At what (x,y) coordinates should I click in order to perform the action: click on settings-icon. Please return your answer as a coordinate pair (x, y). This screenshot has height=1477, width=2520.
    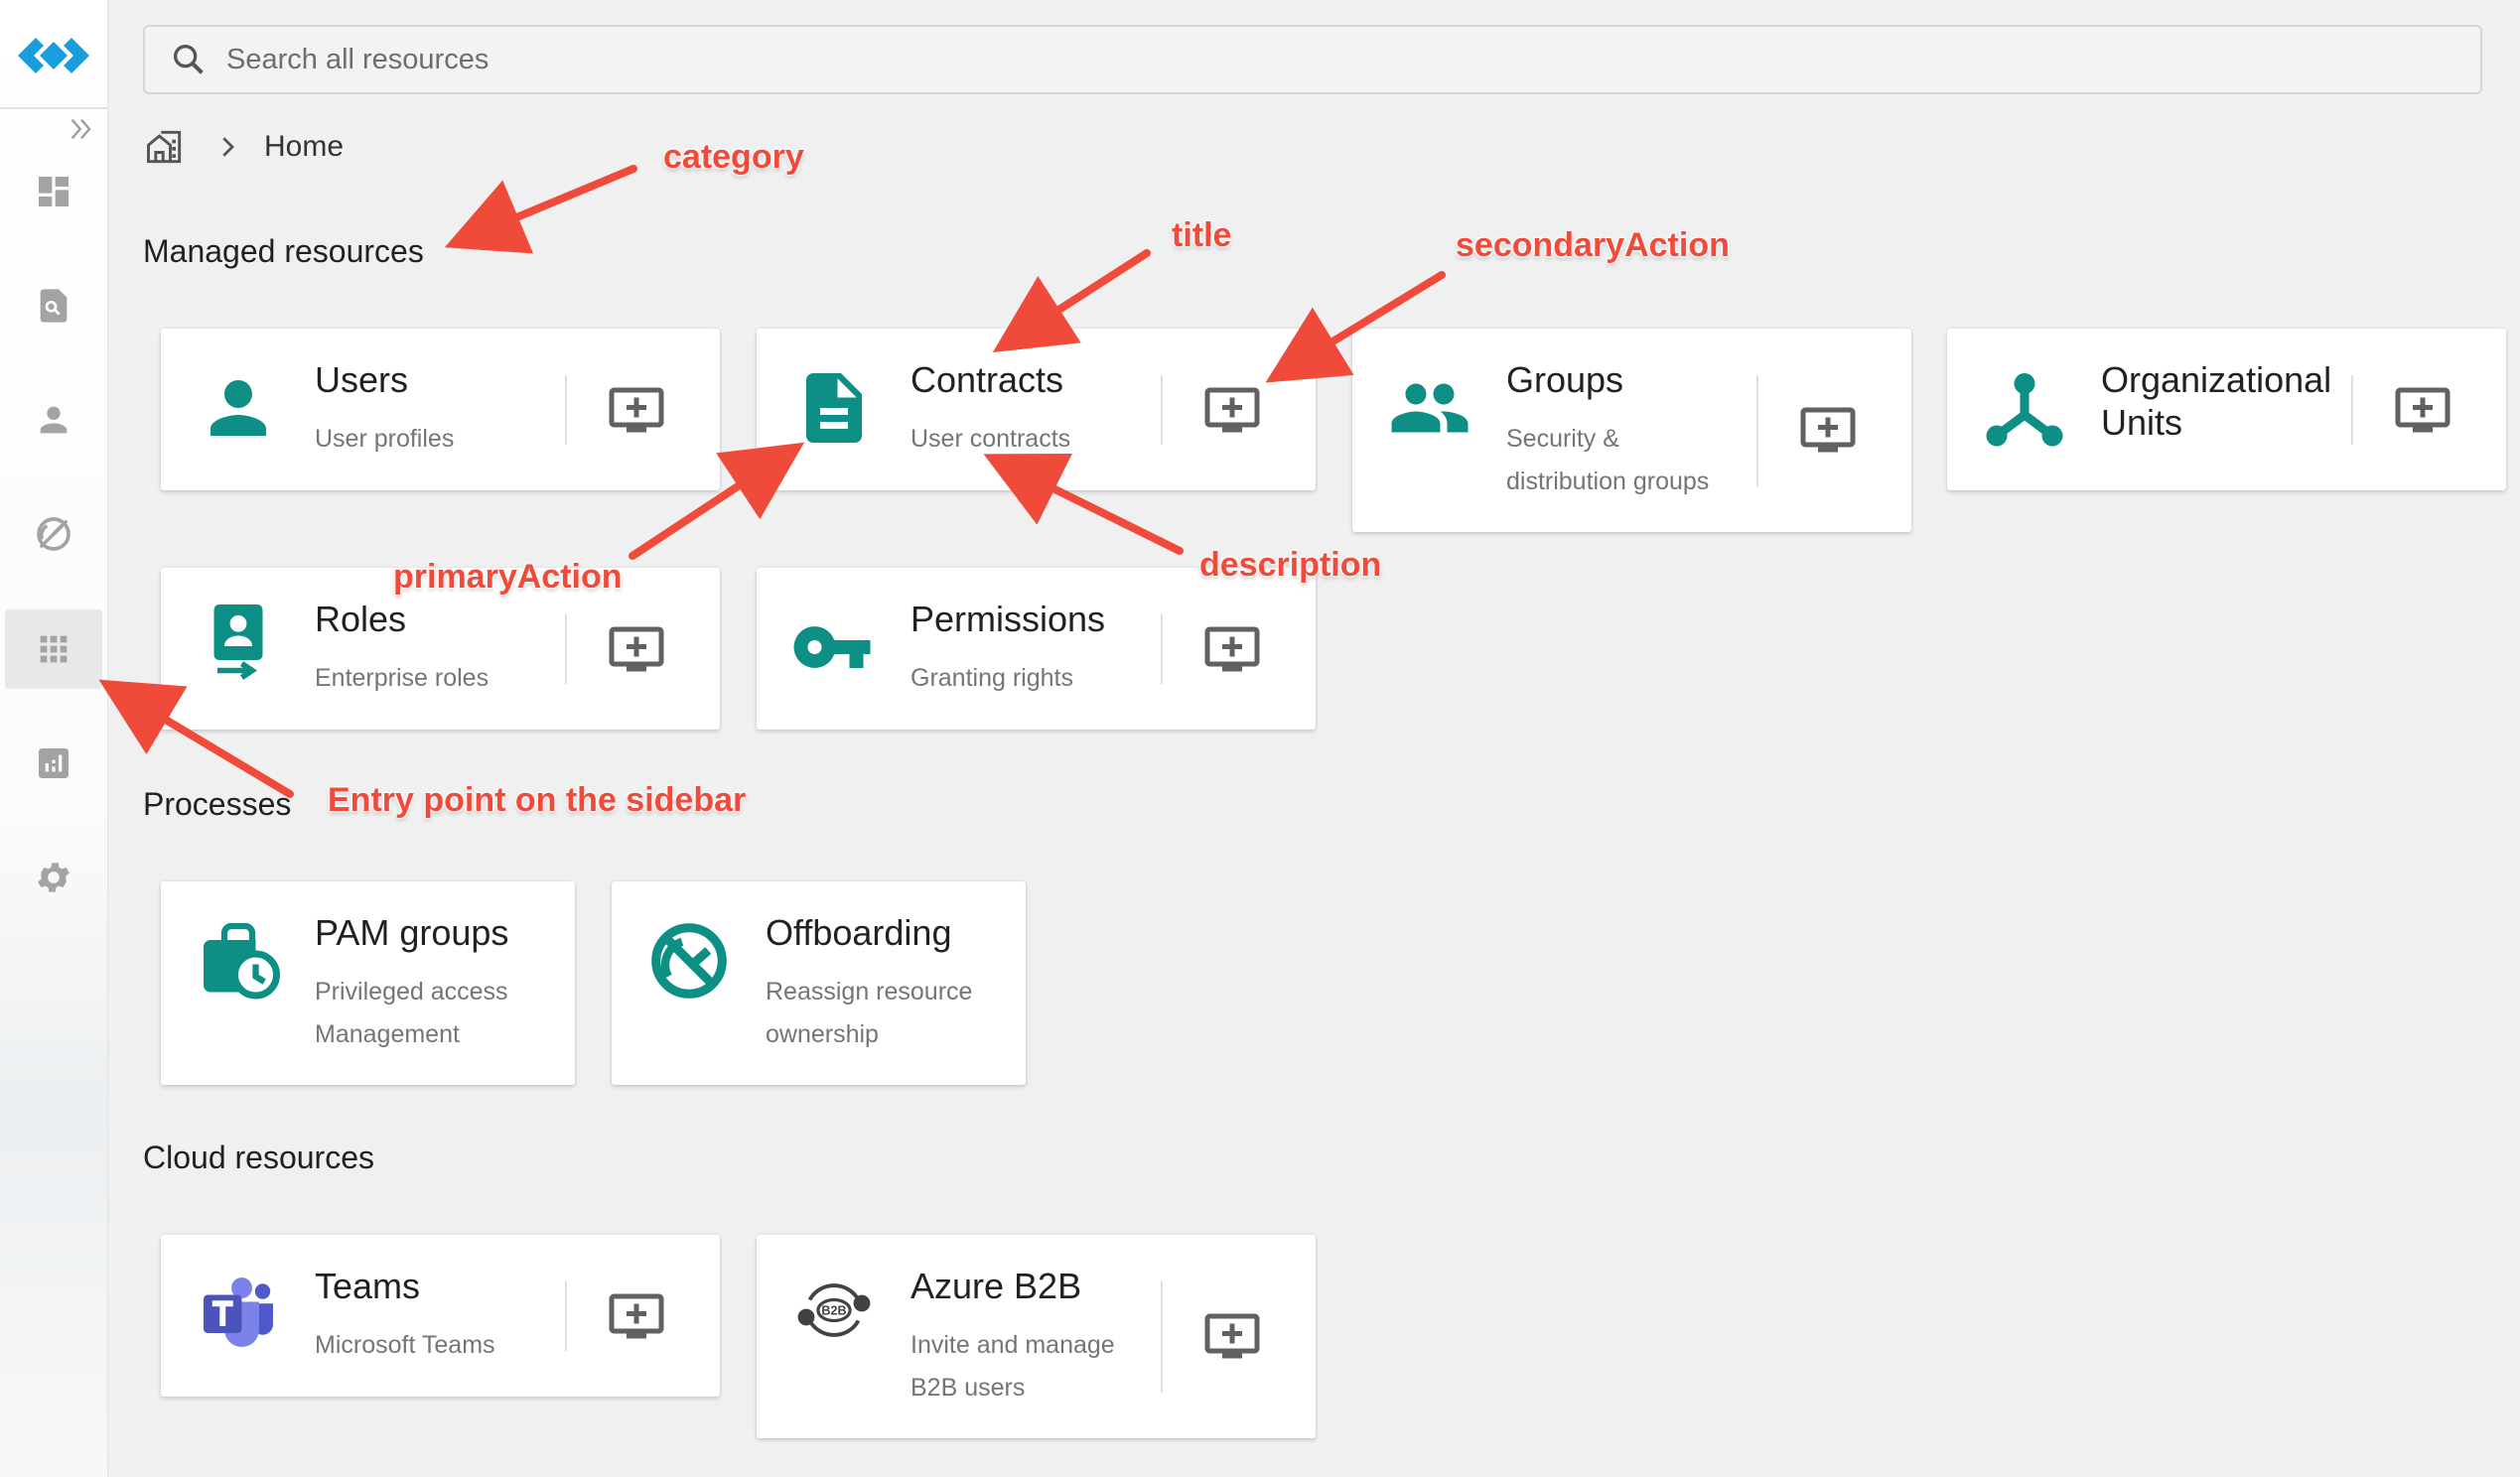
    Looking at the image, I should click on (54, 877).